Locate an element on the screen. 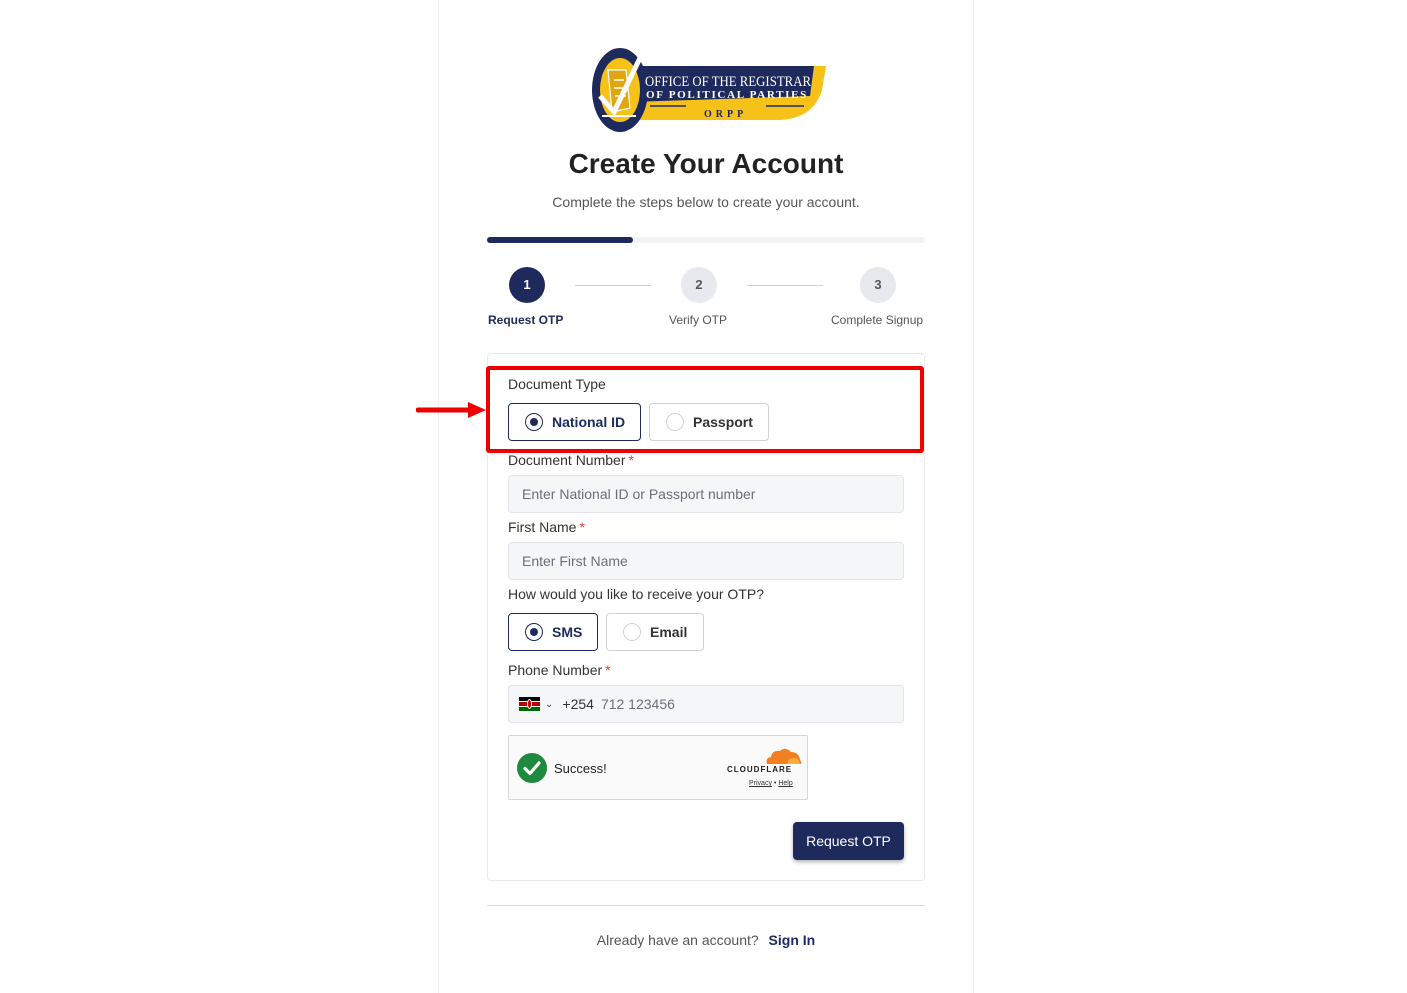 The image size is (1407, 993). logo-line1: OFFICE OF THE REGISTRAR is located at coordinates (728, 82).